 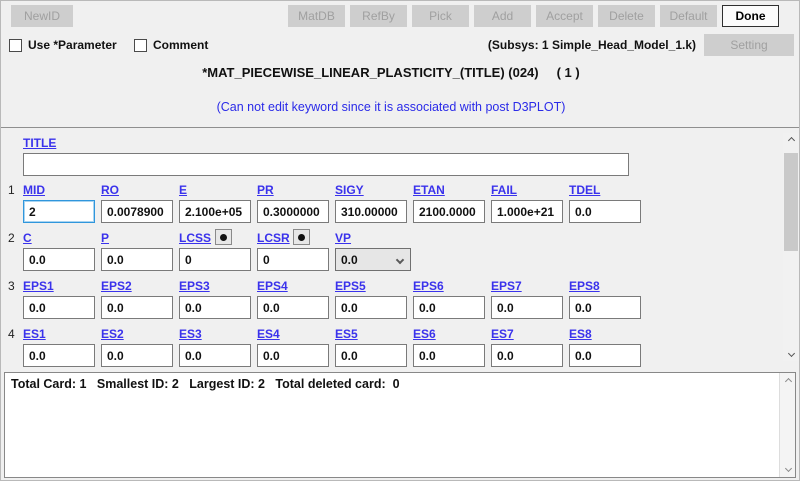 What do you see at coordinates (564, 16) in the screenshot?
I see `accept-button: Accept` at bounding box center [564, 16].